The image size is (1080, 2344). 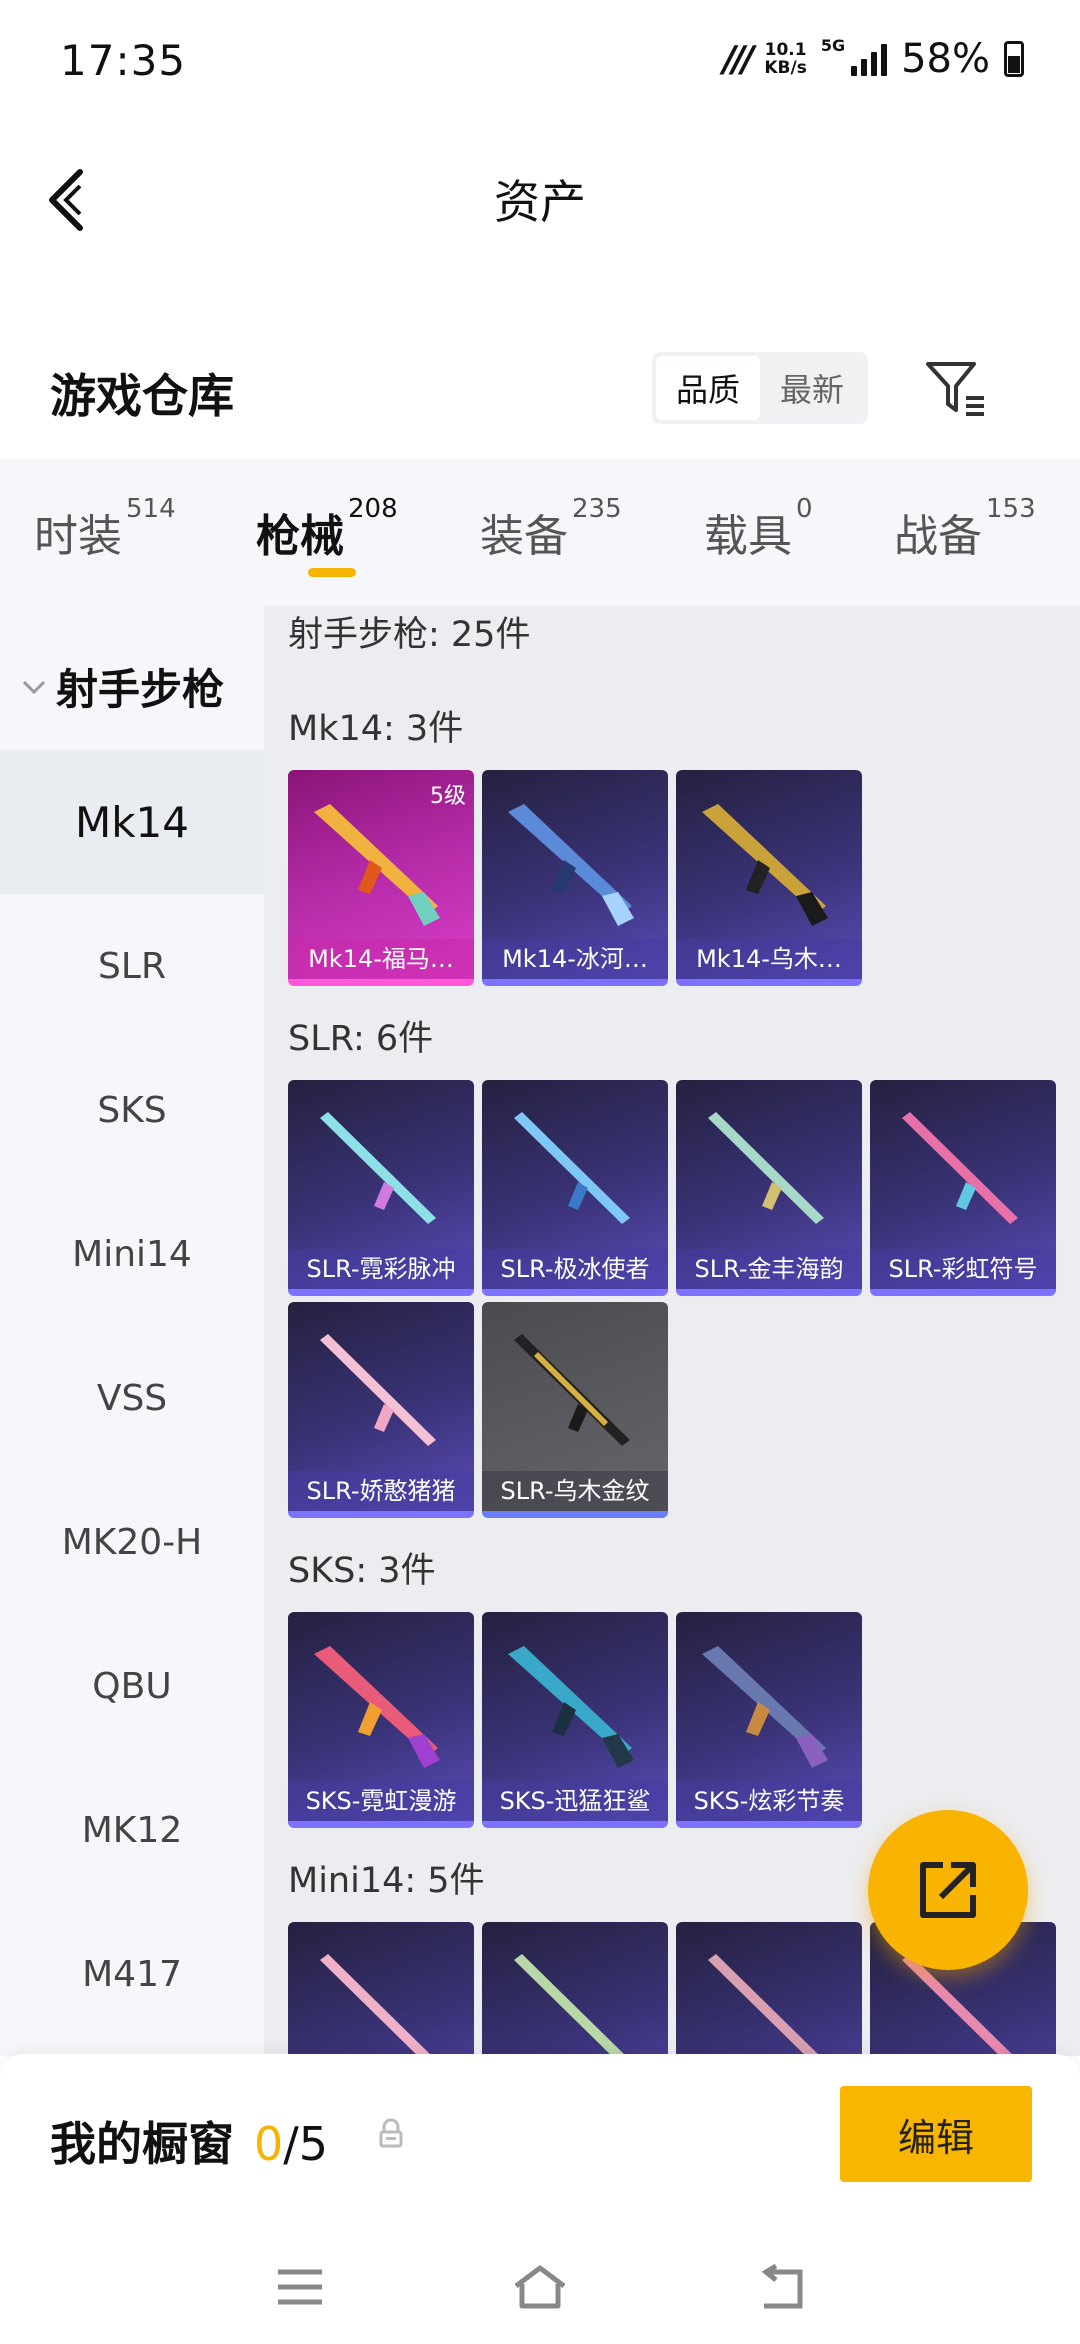 I want to click on tab-count: 208, so click(x=373, y=509).